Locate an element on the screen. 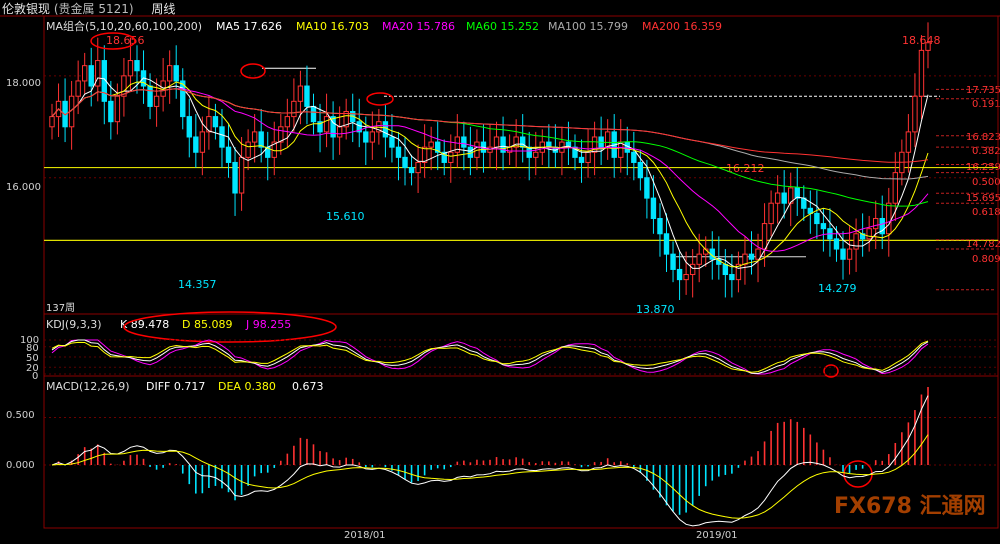  circle-high2 is located at coordinates (253, 71).